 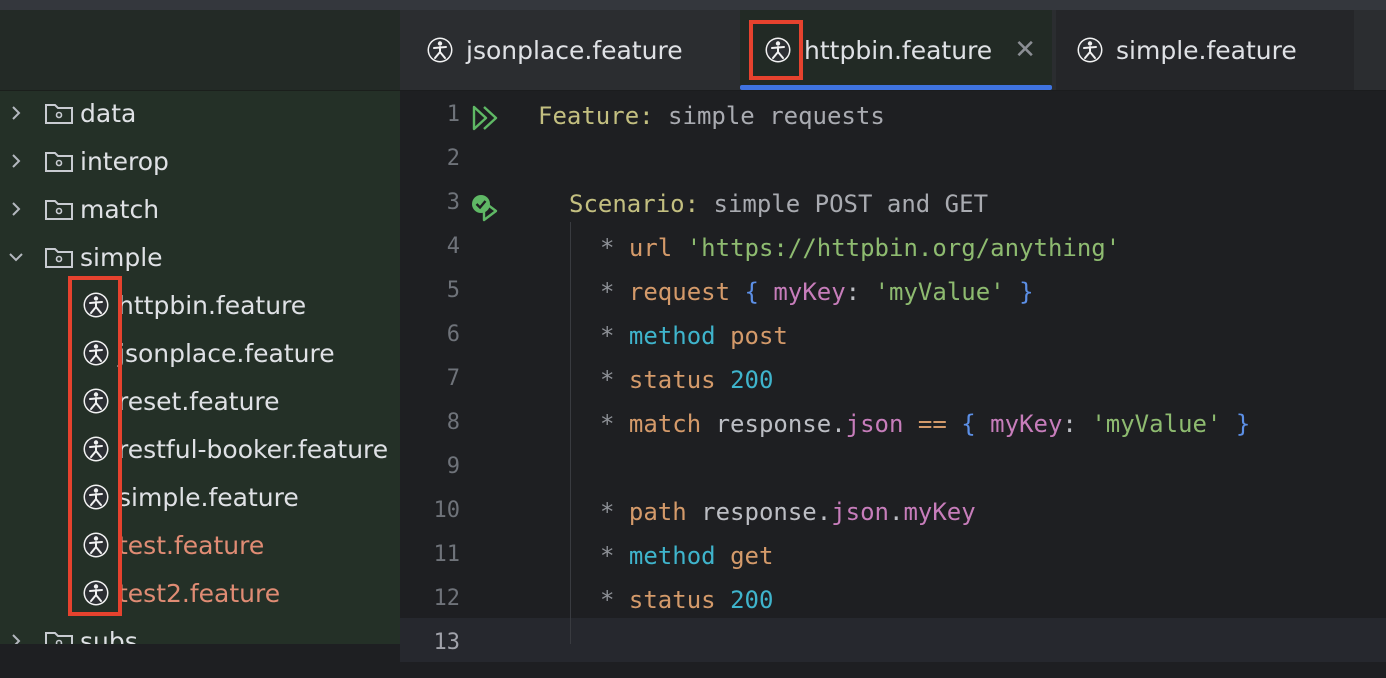 I want to click on tree-folder-data: data, so click(x=200, y=113).